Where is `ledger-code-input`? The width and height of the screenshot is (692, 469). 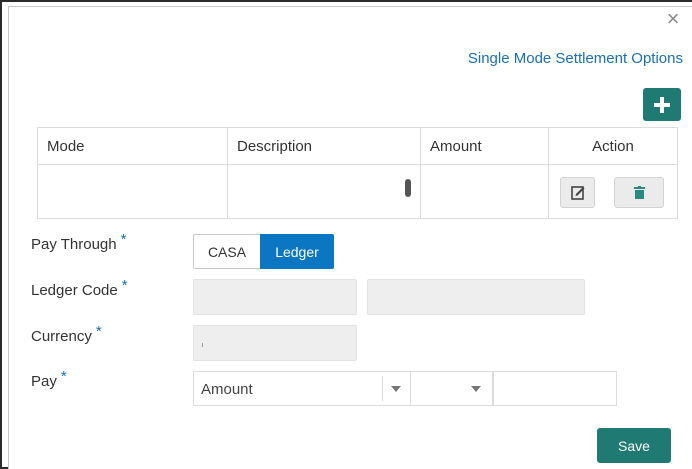
ledger-code-input is located at coordinates (275, 297).